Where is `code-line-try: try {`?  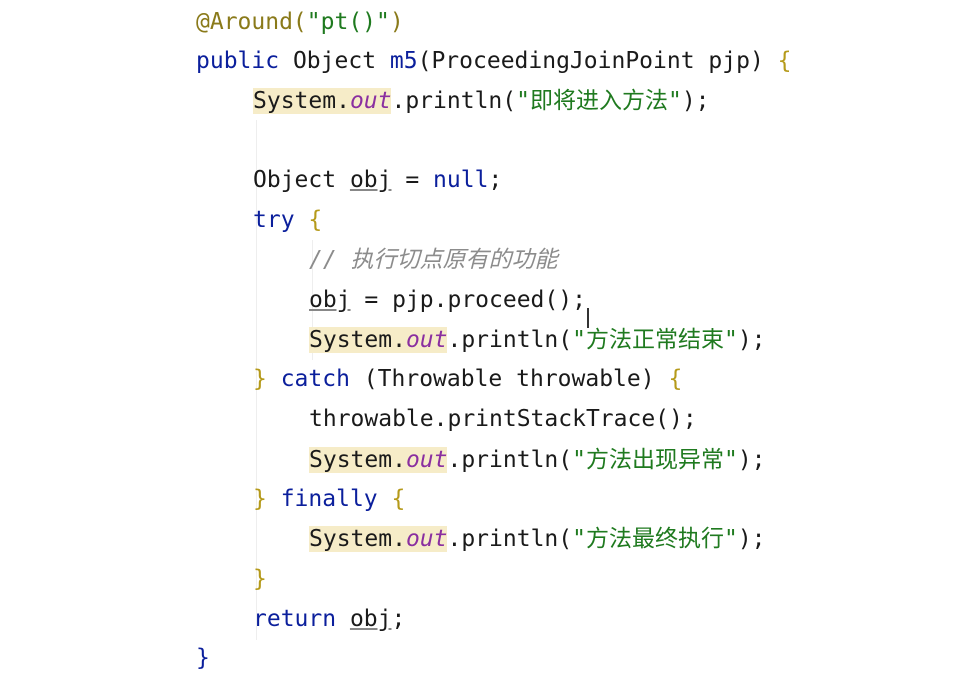 code-line-try: try { is located at coordinates (287, 220).